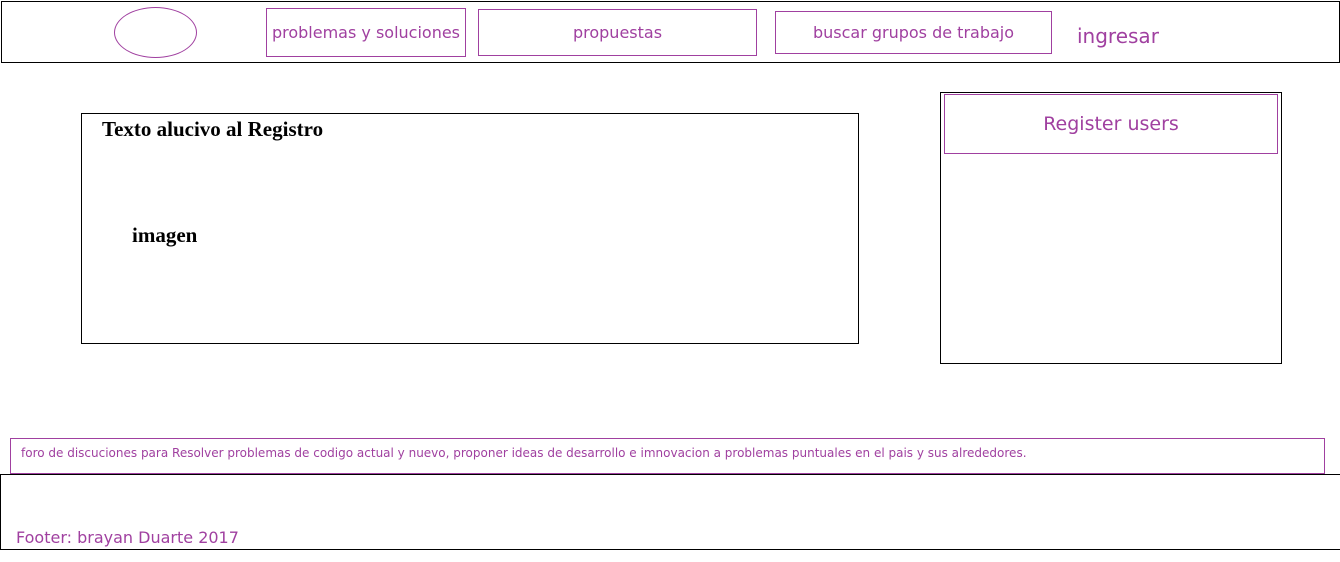 This screenshot has width=1340, height=562. What do you see at coordinates (366, 32) in the screenshot?
I see `nav-problemas-button: problemas y soluciones` at bounding box center [366, 32].